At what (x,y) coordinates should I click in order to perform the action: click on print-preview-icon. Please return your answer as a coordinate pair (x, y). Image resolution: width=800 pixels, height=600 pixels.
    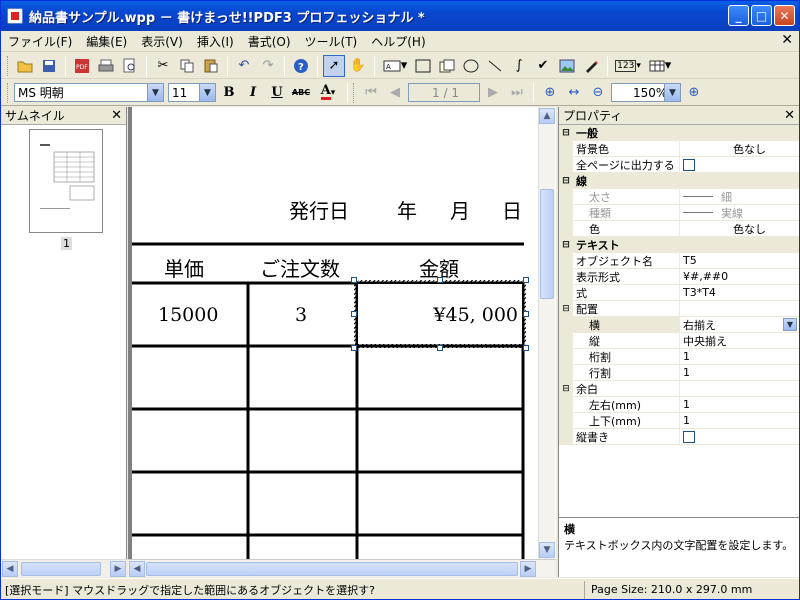
    Looking at the image, I should click on (130, 66).